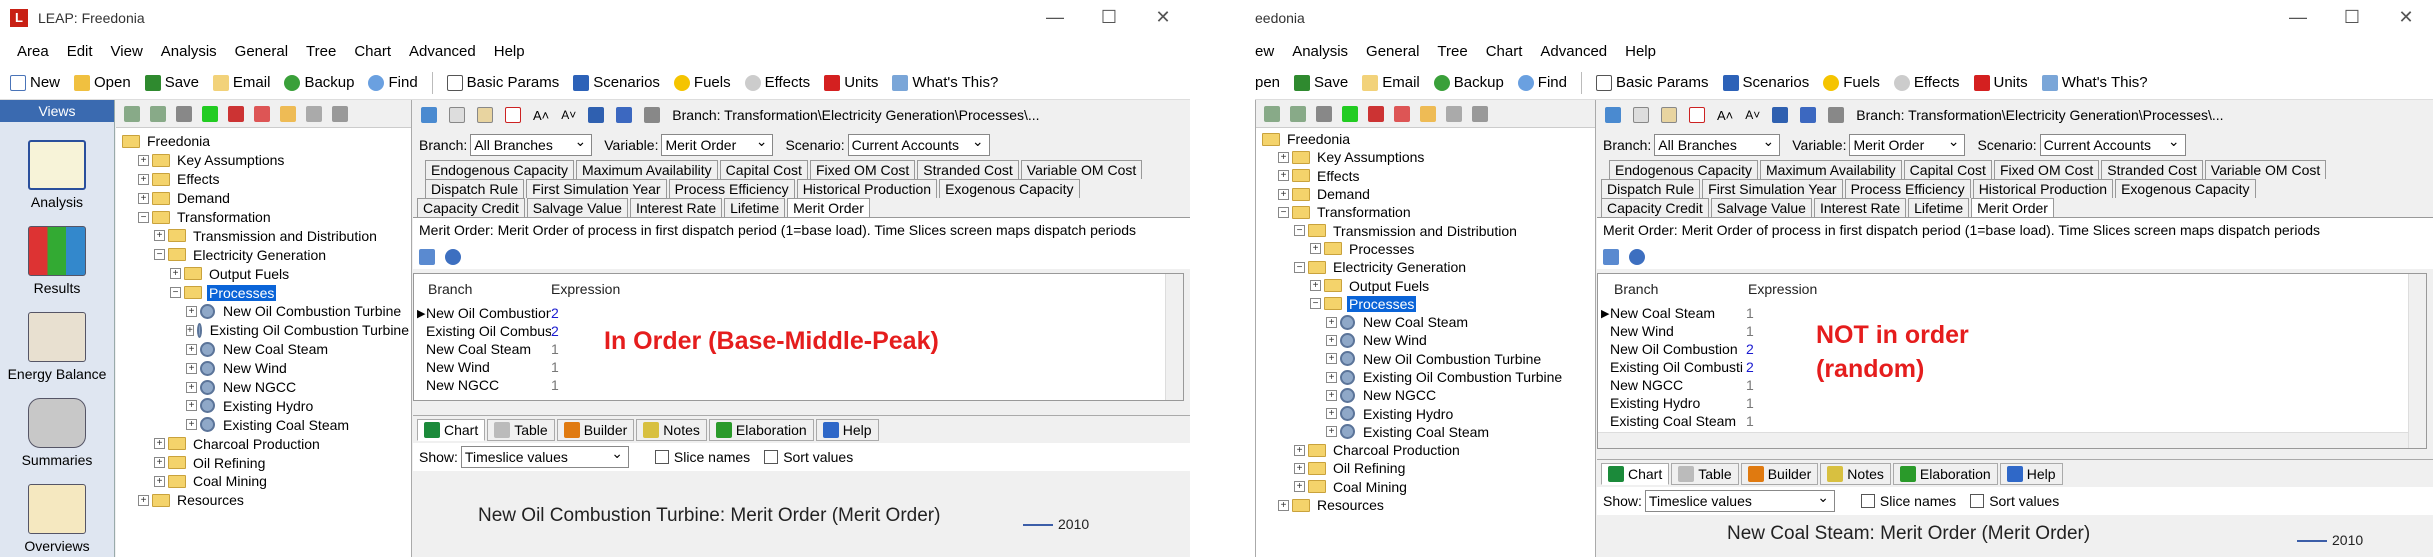 The image size is (2433, 557). Describe the element at coordinates (1425, 377) in the screenshot. I see `tree-node: + Existing Oil Combustion Turbine` at that location.